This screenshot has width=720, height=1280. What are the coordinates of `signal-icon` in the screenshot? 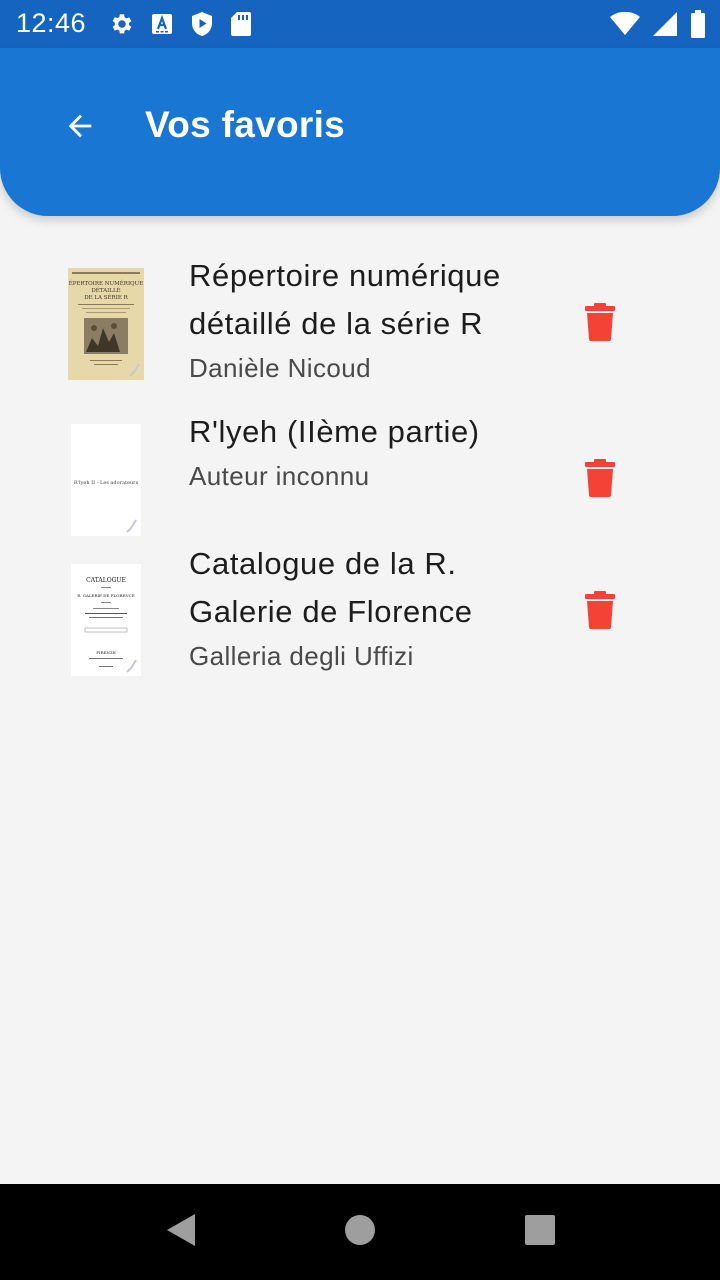 It's located at (665, 24).